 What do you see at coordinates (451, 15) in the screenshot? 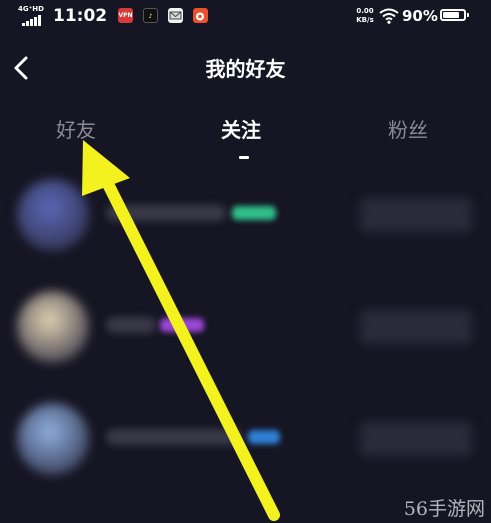
I see `battery-level-fill` at bounding box center [451, 15].